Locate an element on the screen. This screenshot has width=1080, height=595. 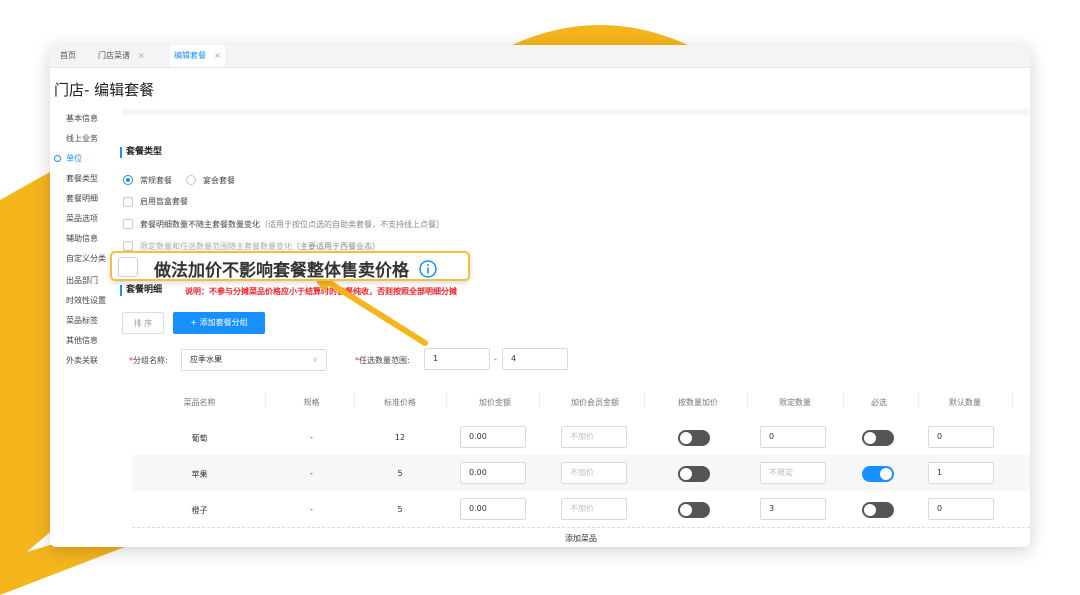
callout-text: 做法加价不影响套餐整体售卖价格 is located at coordinates (295, 269).